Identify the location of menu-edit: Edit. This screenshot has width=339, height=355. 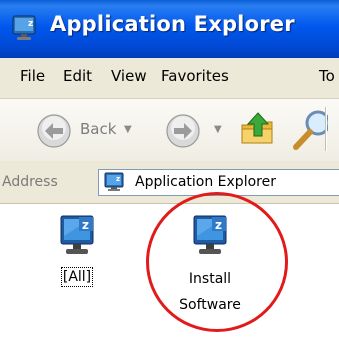
(77, 76).